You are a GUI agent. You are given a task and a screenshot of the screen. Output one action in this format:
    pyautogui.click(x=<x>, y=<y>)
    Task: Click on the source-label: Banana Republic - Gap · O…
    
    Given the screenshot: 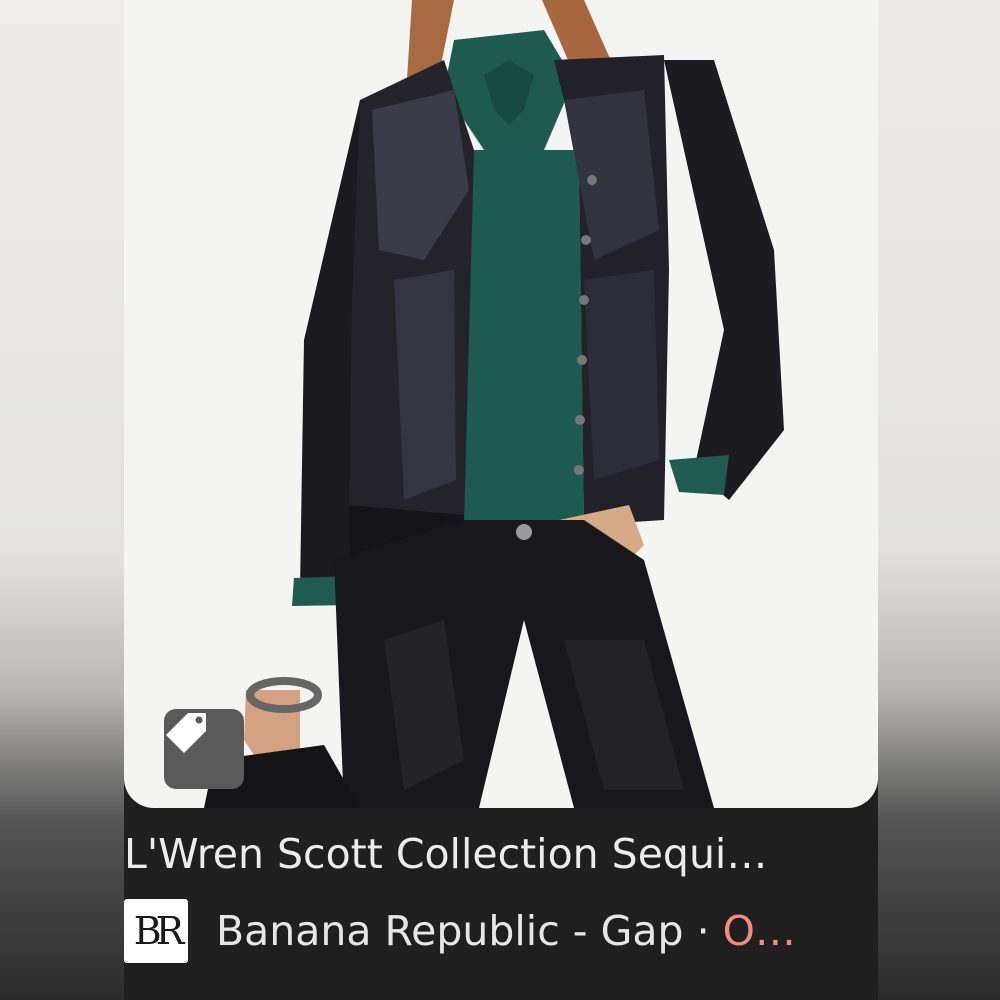 What is the action you would take?
    pyautogui.click(x=506, y=931)
    